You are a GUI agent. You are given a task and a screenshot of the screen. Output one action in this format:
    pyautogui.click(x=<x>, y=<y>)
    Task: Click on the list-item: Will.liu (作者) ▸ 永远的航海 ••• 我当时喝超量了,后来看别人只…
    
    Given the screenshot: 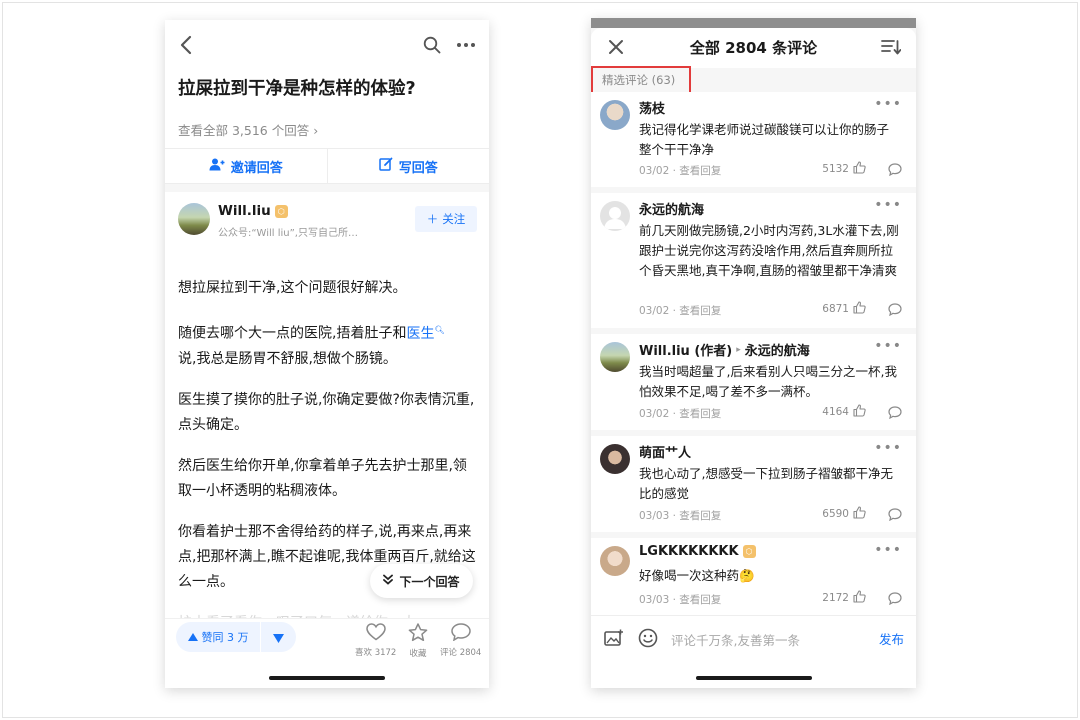 What is the action you would take?
    pyautogui.click(x=753, y=382)
    